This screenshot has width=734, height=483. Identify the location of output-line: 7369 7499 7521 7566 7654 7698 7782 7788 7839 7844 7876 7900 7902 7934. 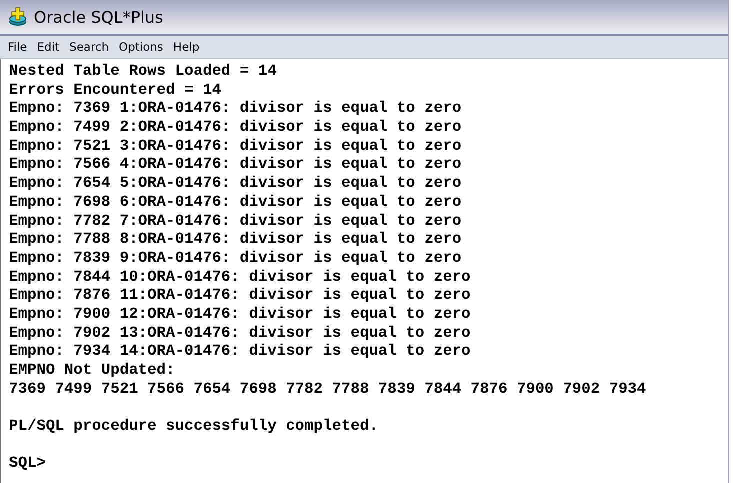
(327, 389).